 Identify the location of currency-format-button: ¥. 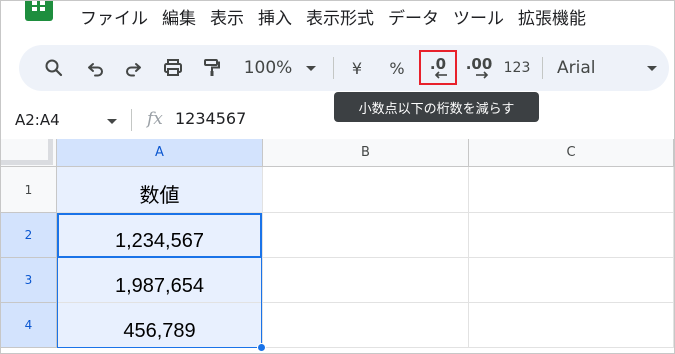
(357, 68).